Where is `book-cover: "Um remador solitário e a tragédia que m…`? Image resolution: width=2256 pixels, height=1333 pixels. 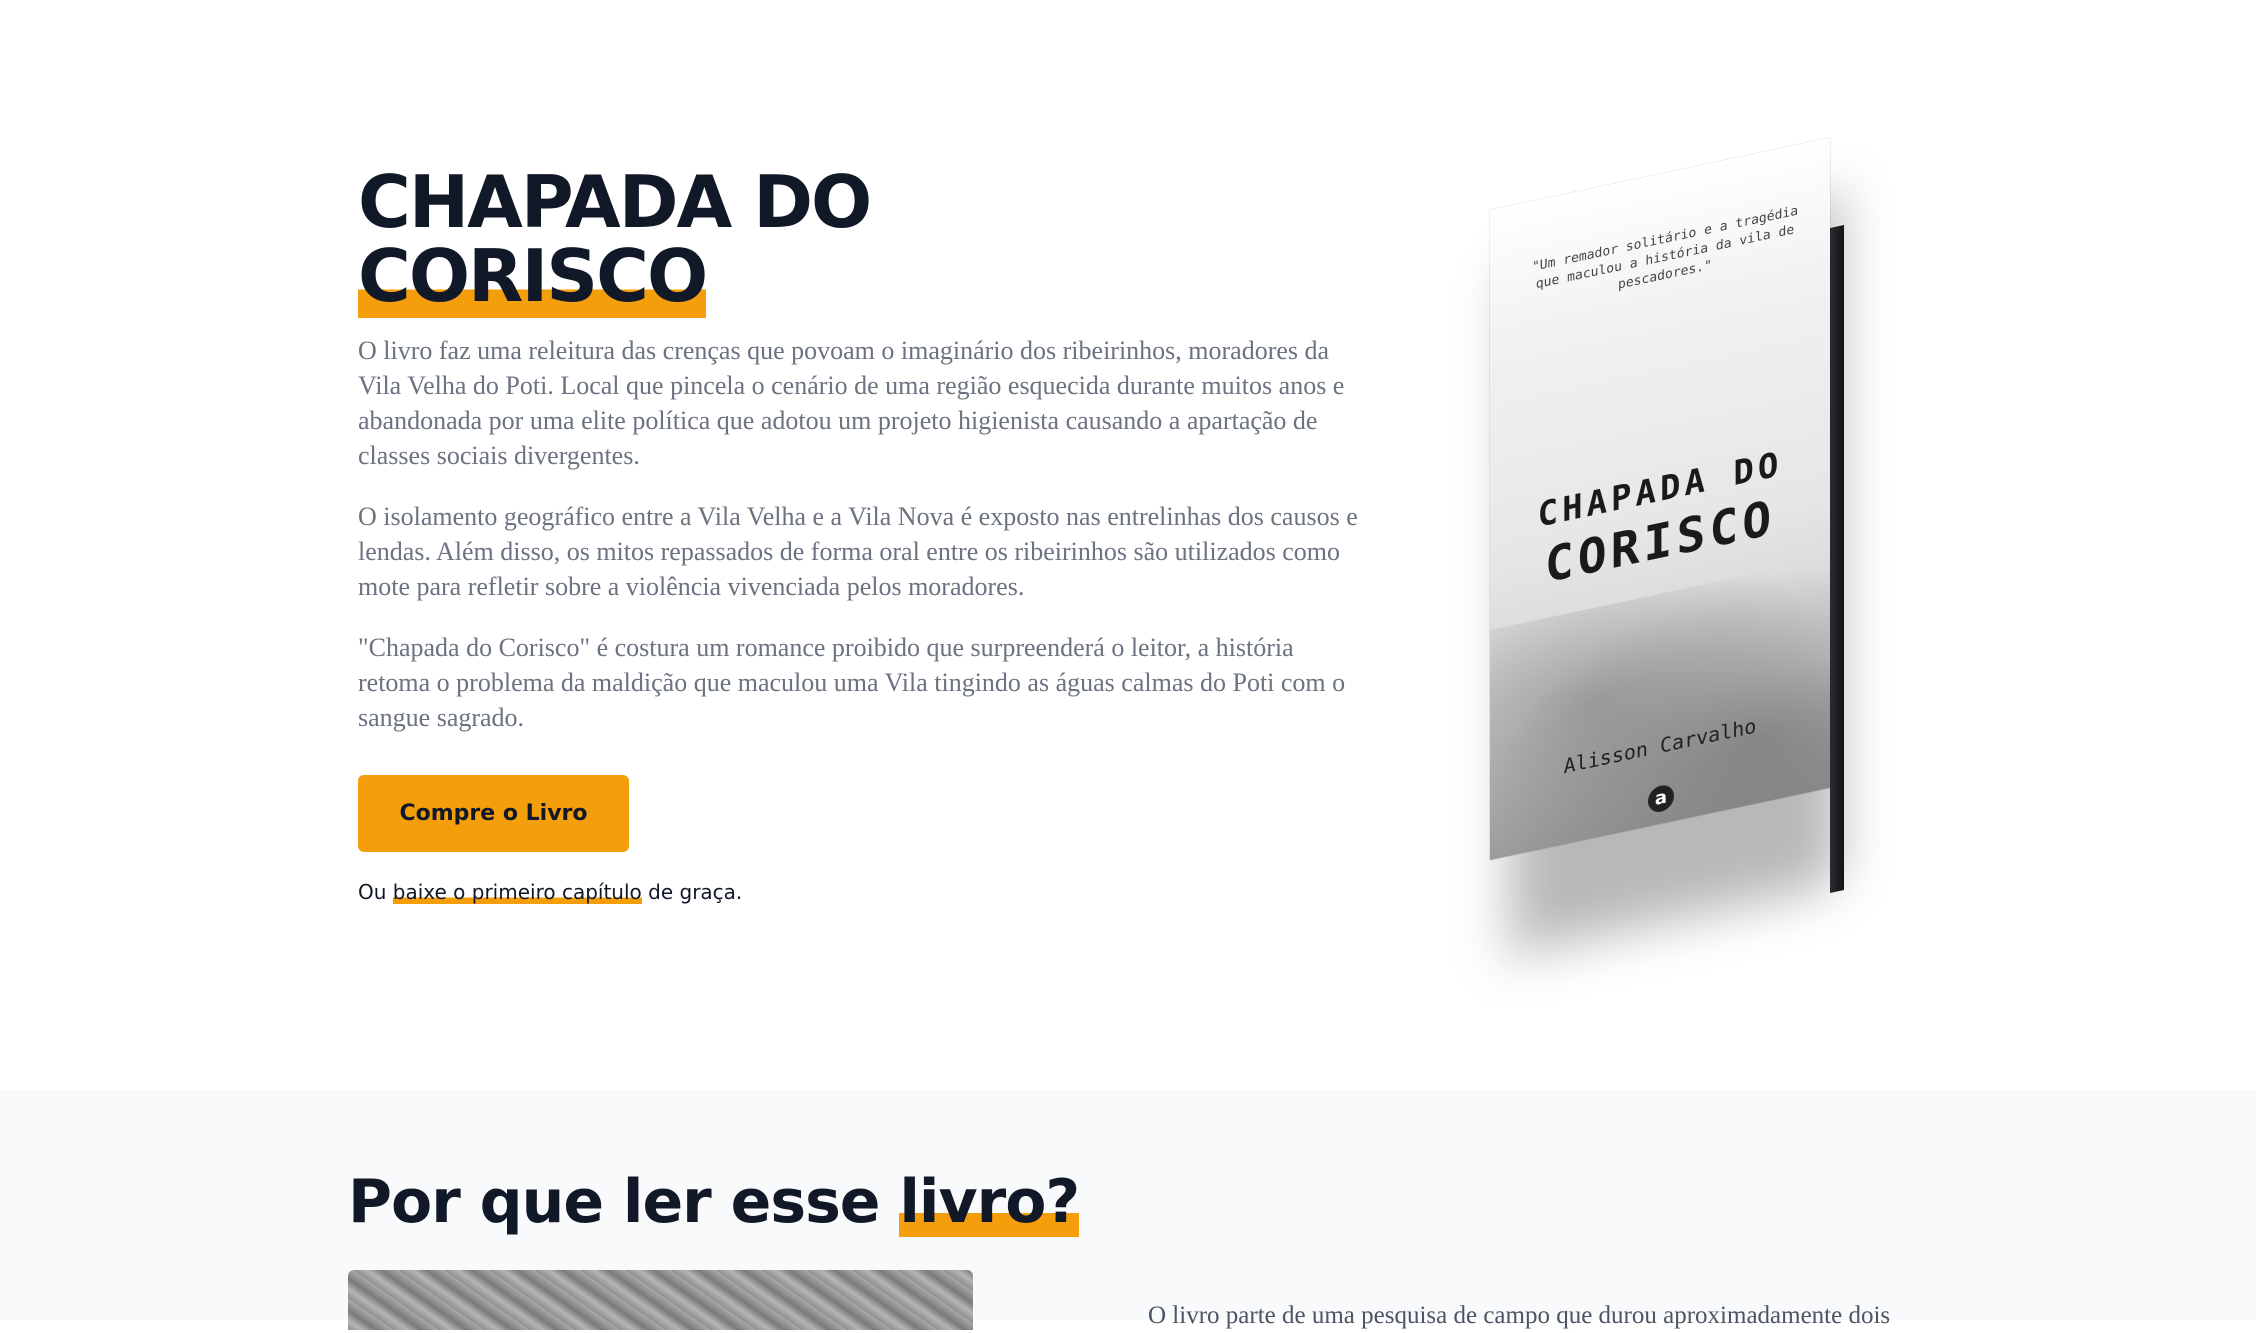 book-cover: "Um remador solitário e a tragédia que m… is located at coordinates (1660, 498).